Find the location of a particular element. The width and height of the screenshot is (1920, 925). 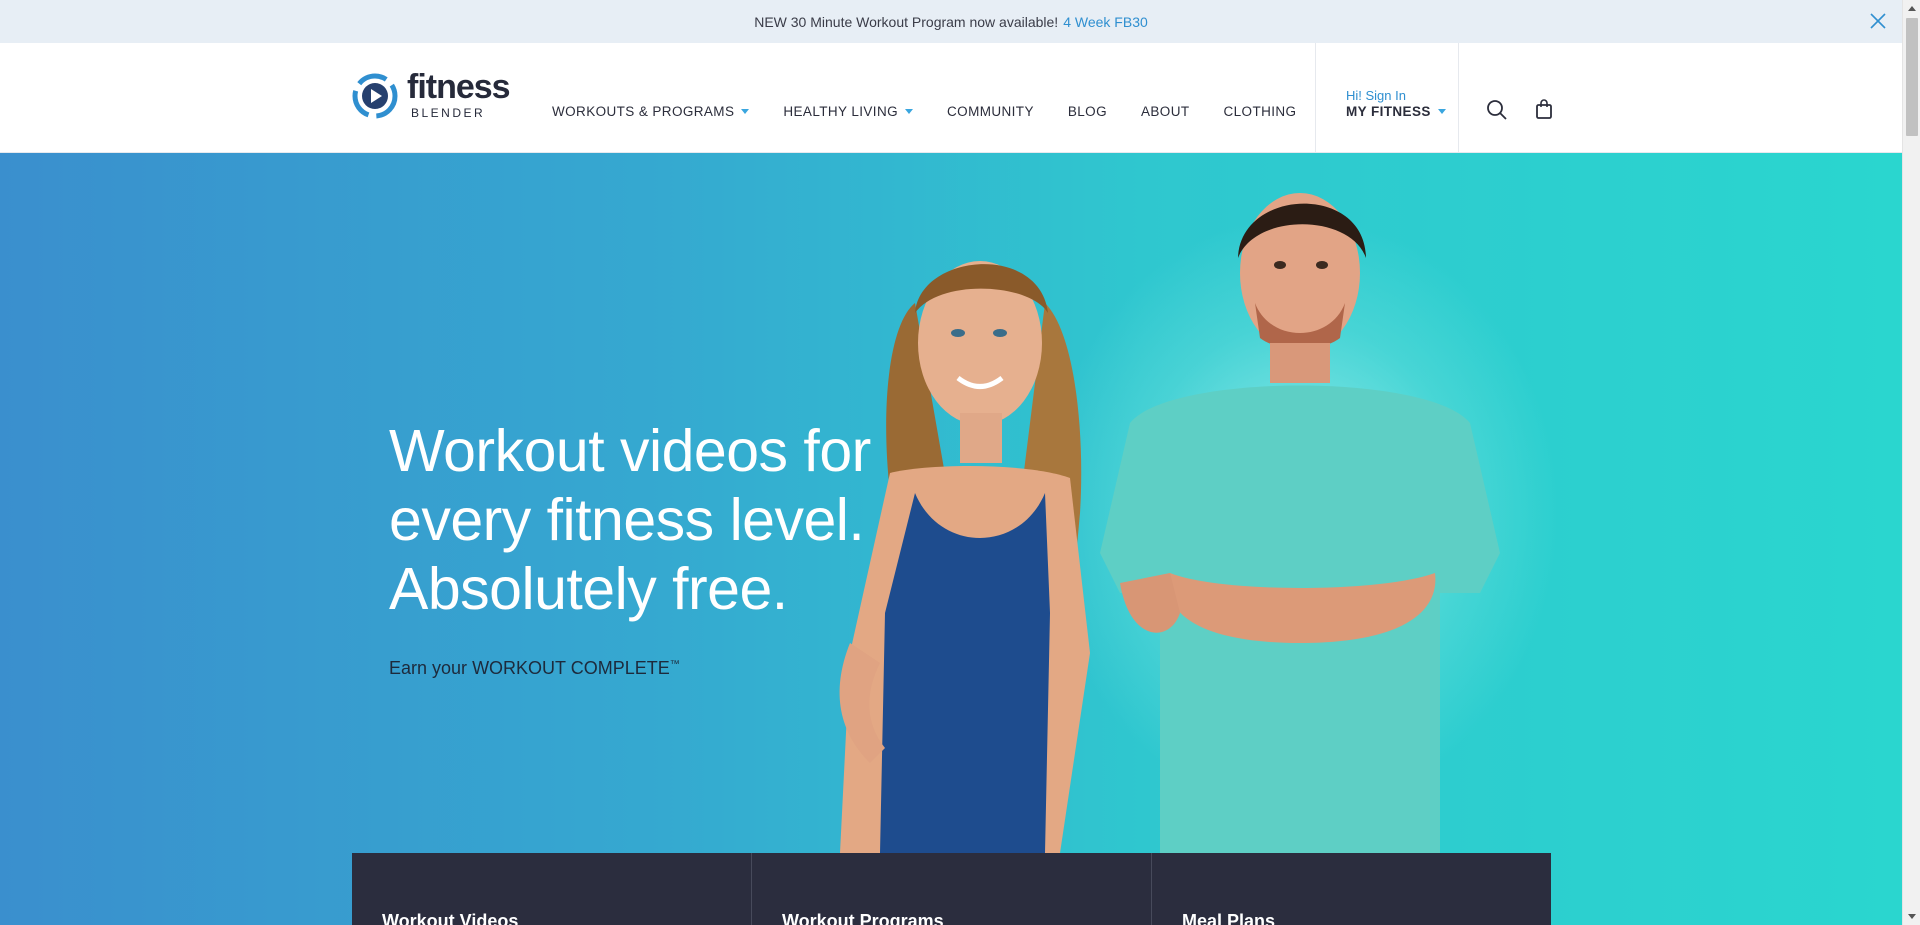

nav-item-blog: BLOG is located at coordinates (1087, 111).